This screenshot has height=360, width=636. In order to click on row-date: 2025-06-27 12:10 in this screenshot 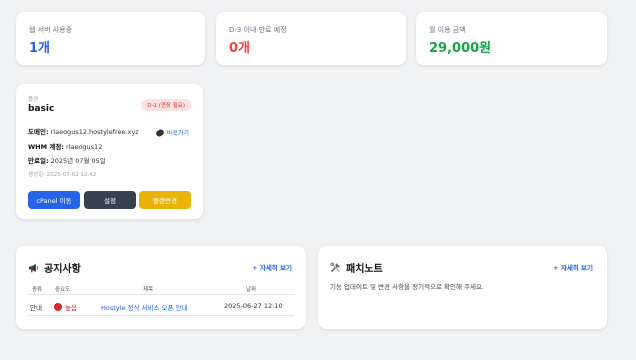, I will do `click(253, 306)`.